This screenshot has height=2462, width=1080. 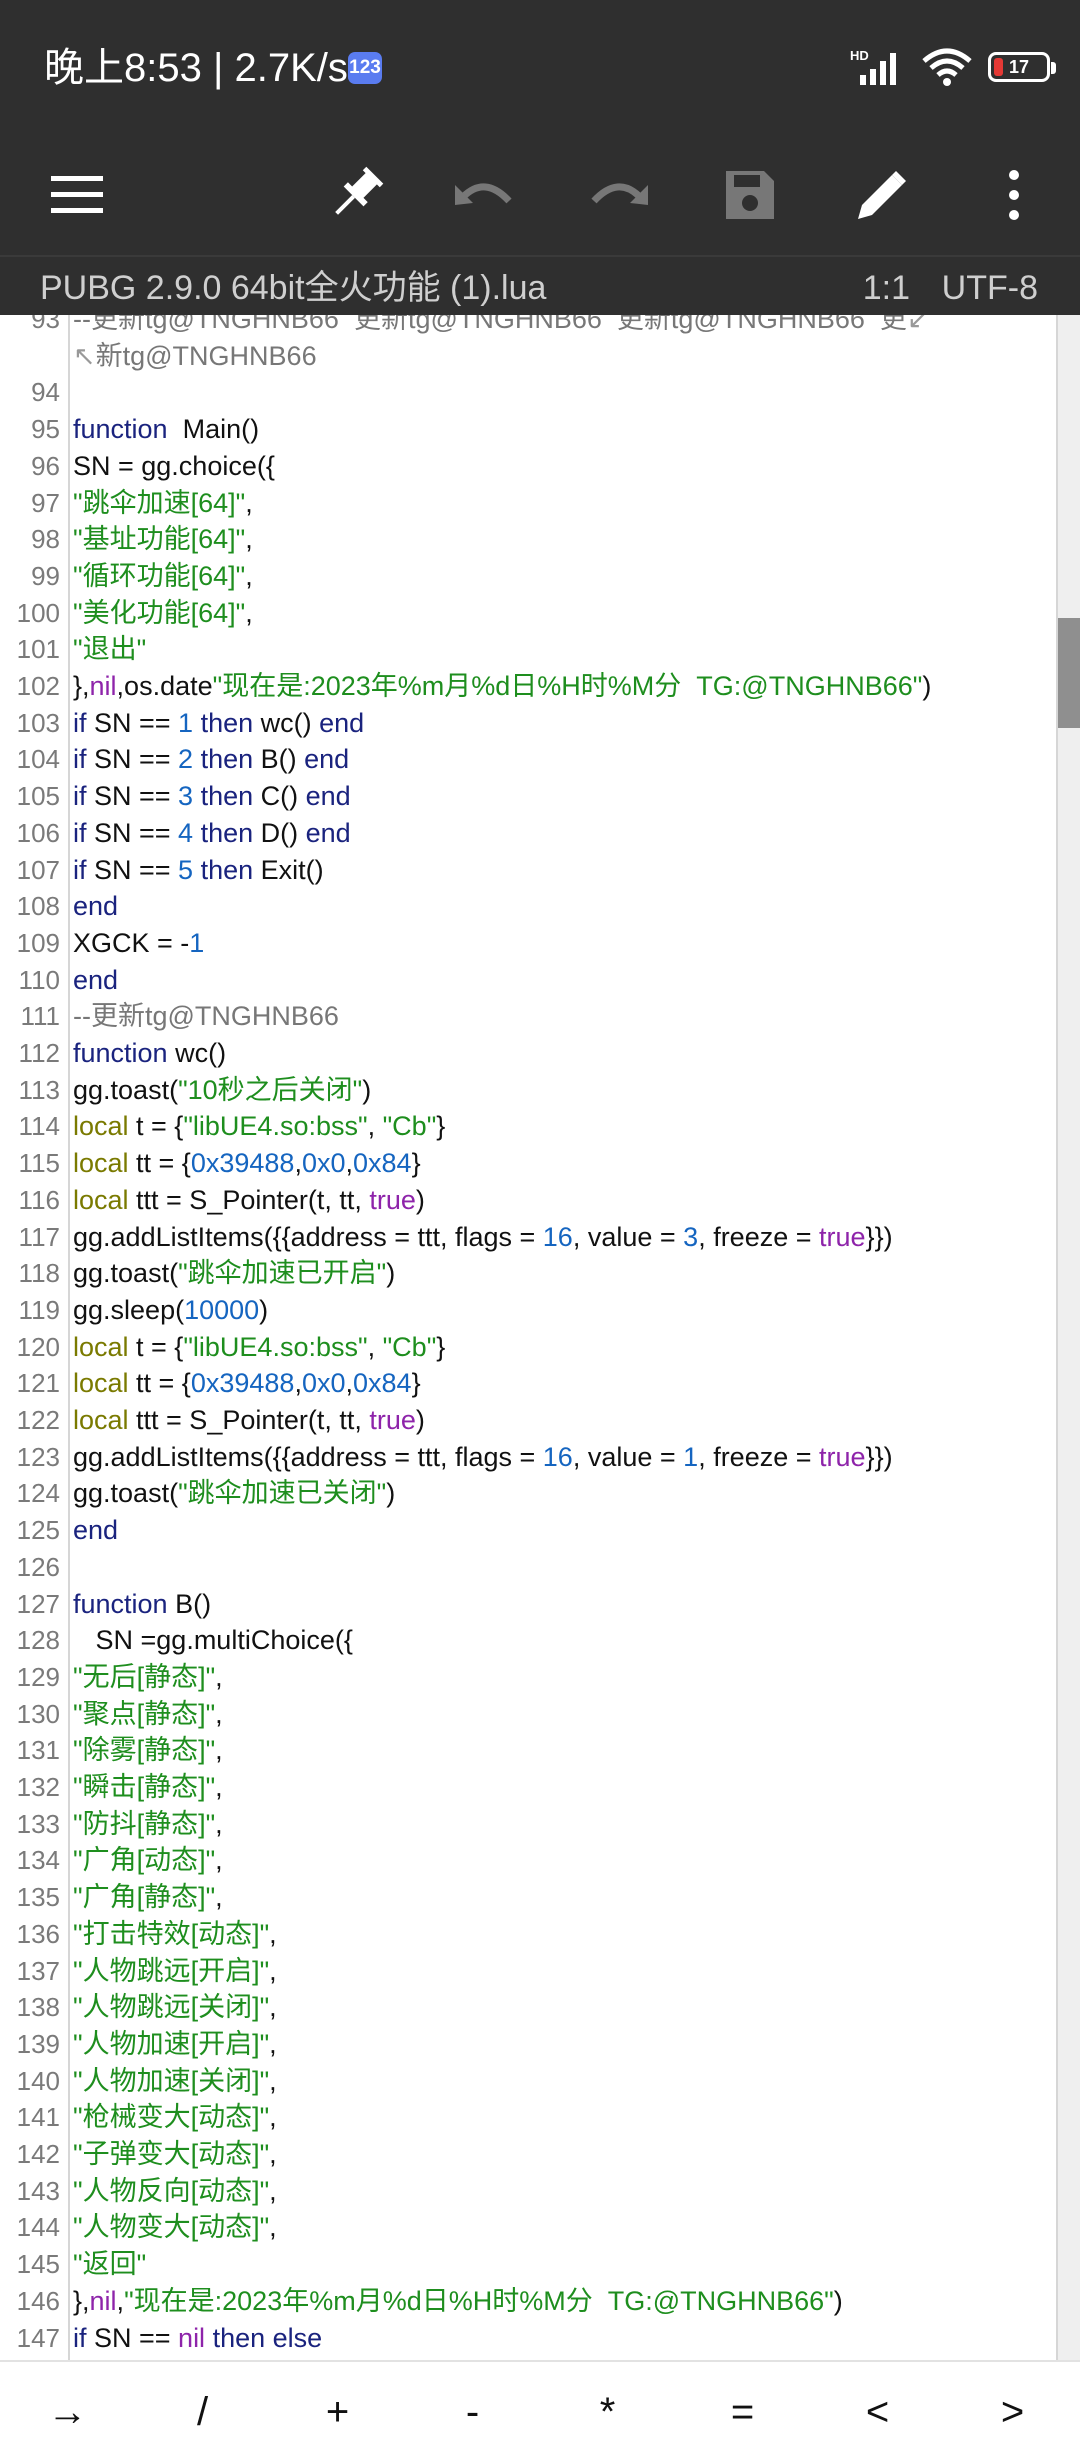 I want to click on code-token: },, so click(x=81, y=686).